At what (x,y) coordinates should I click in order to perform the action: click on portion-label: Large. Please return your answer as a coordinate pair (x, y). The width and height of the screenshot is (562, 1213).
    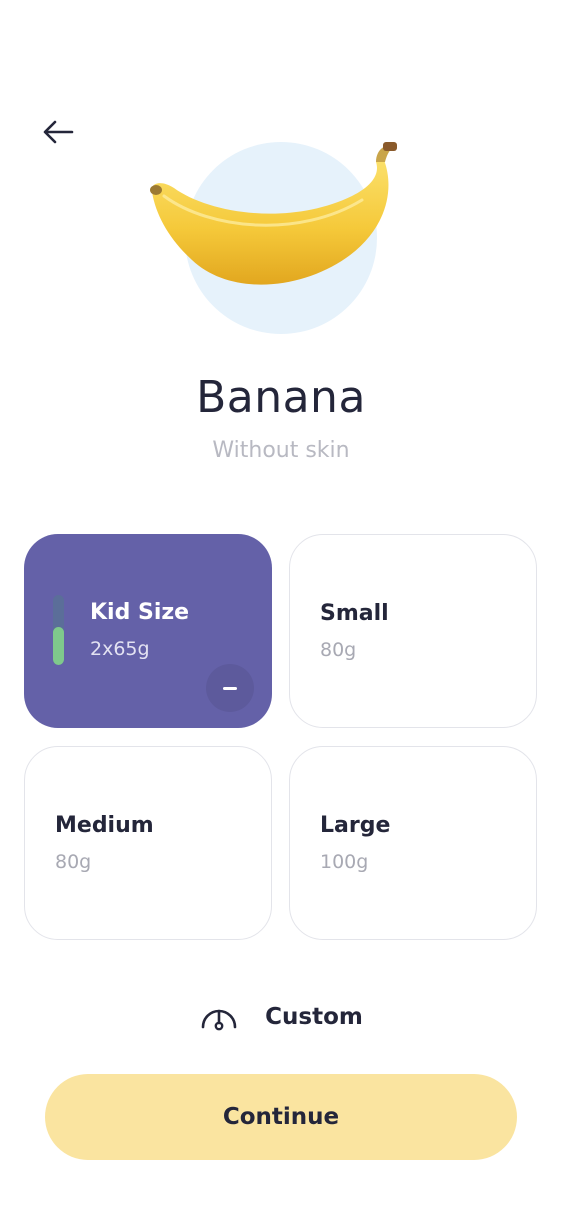
    Looking at the image, I should click on (355, 825).